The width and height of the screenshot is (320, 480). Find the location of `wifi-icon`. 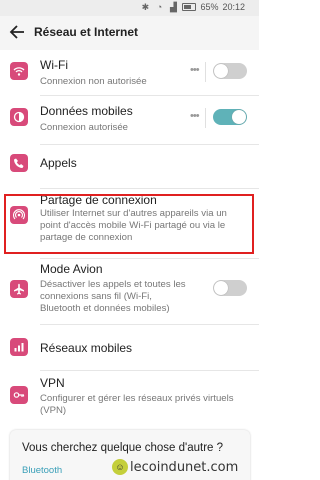

wifi-icon is located at coordinates (19, 71).